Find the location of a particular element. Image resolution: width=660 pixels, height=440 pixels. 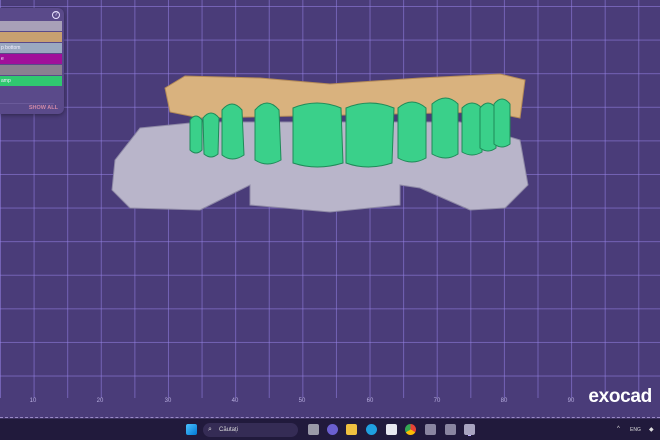

exocad-app-icon is located at coordinates (430, 429).